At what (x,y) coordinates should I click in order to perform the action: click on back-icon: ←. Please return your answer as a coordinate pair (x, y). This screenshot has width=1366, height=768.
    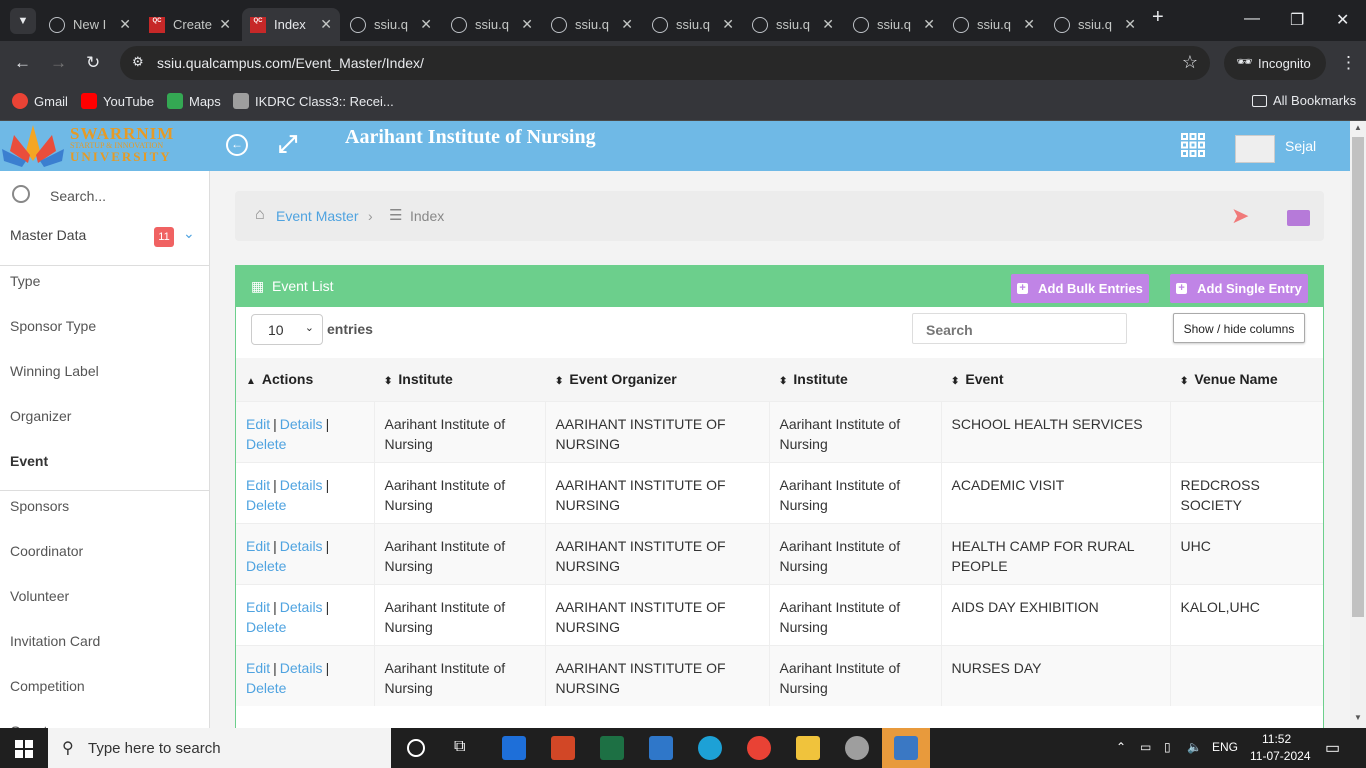
    Looking at the image, I should click on (22, 63).